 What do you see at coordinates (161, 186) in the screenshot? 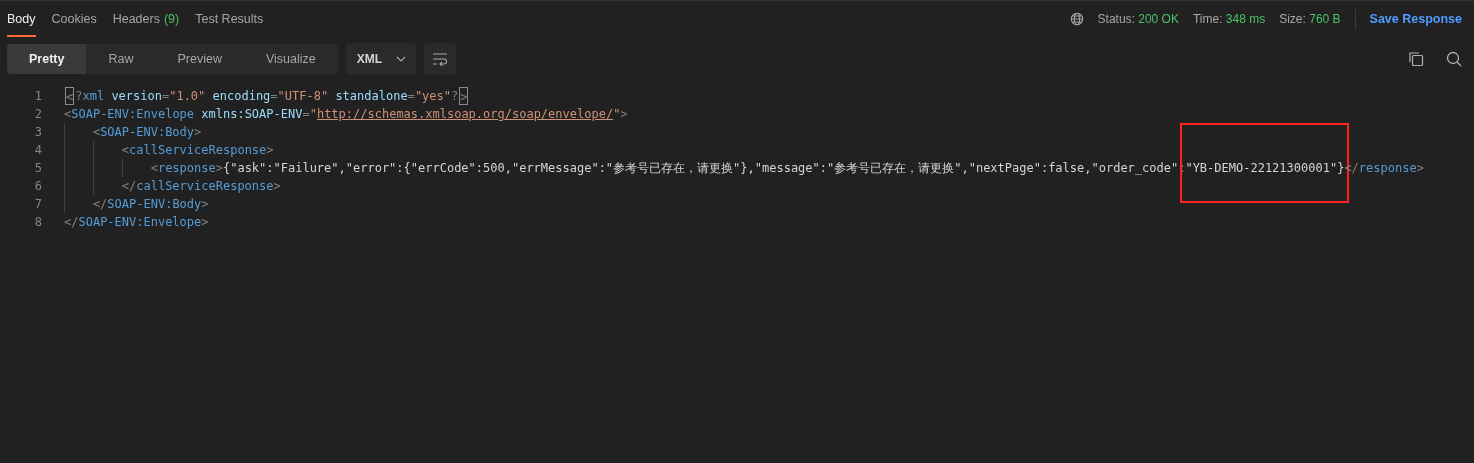
I see `code-line: </callServiceResponse>` at bounding box center [161, 186].